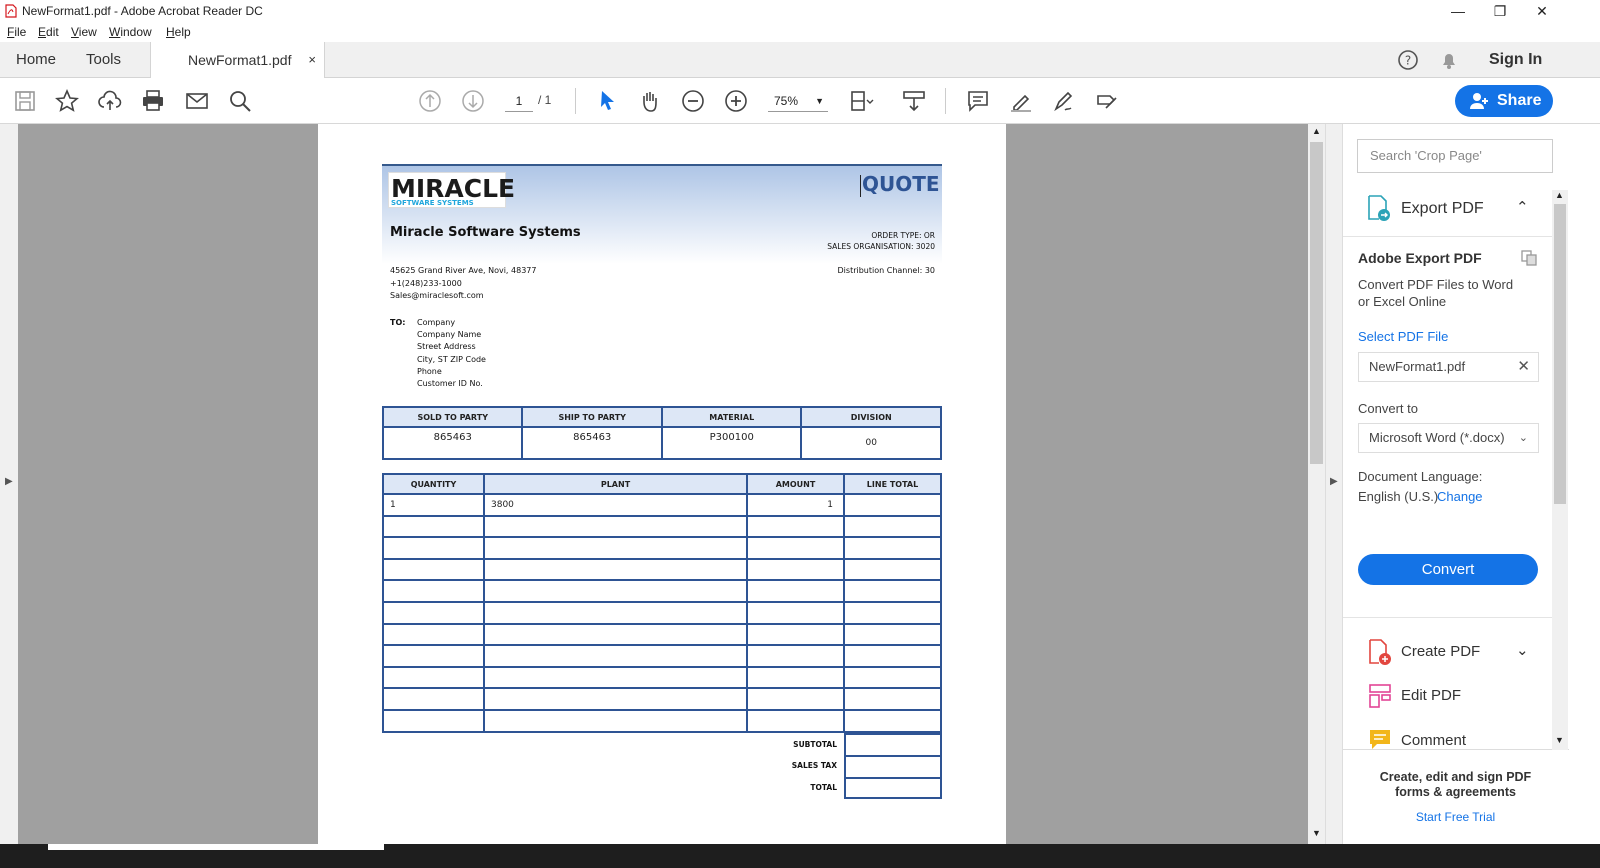  Describe the element at coordinates (693, 101) in the screenshot. I see `zoom-out-icon` at that location.